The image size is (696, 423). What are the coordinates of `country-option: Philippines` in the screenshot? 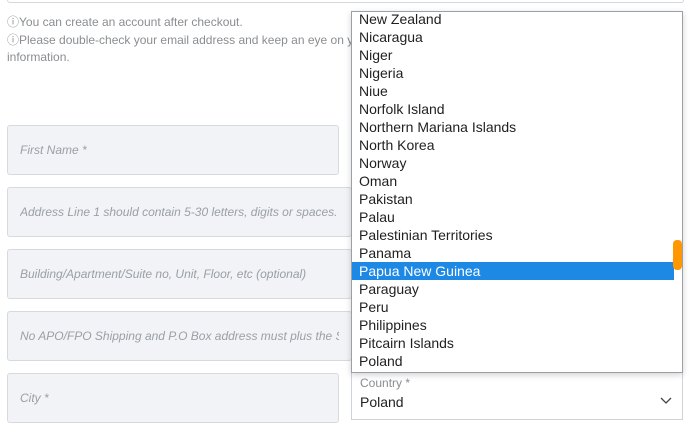 It's located at (513, 325).